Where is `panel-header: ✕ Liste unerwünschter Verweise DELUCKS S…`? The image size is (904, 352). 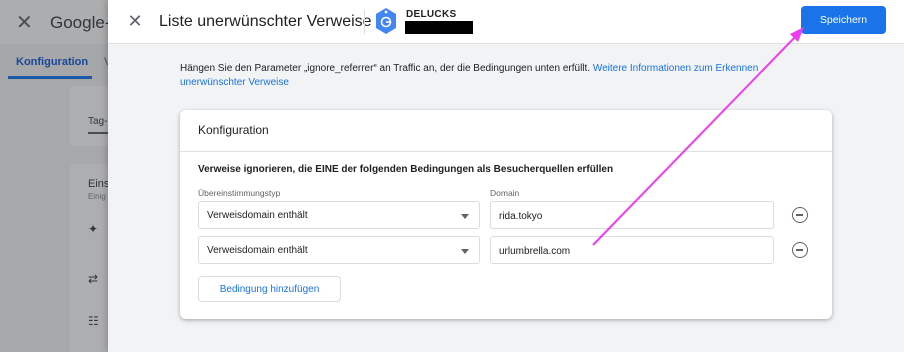
panel-header: ✕ Liste unerwünschter Verweise DELUCKS S… is located at coordinates (506, 22).